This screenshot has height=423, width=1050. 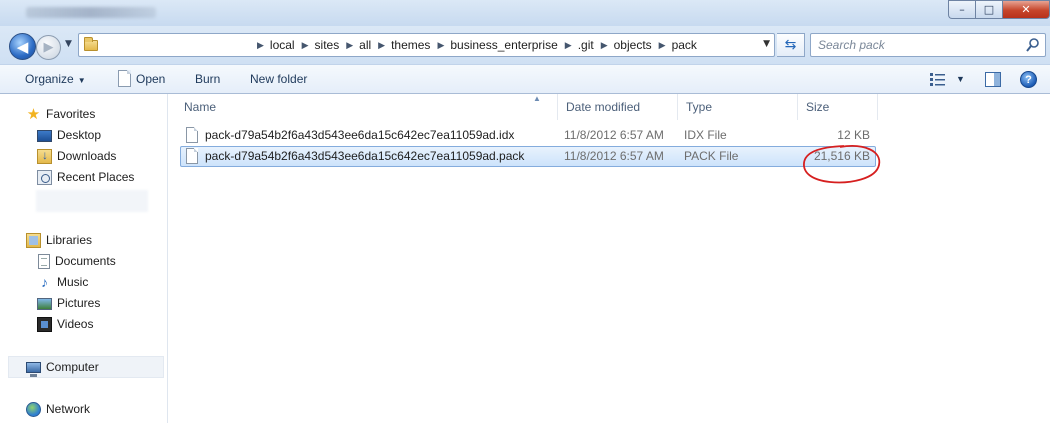 What do you see at coordinates (738, 107) in the screenshot?
I see `column-header-type: Type` at bounding box center [738, 107].